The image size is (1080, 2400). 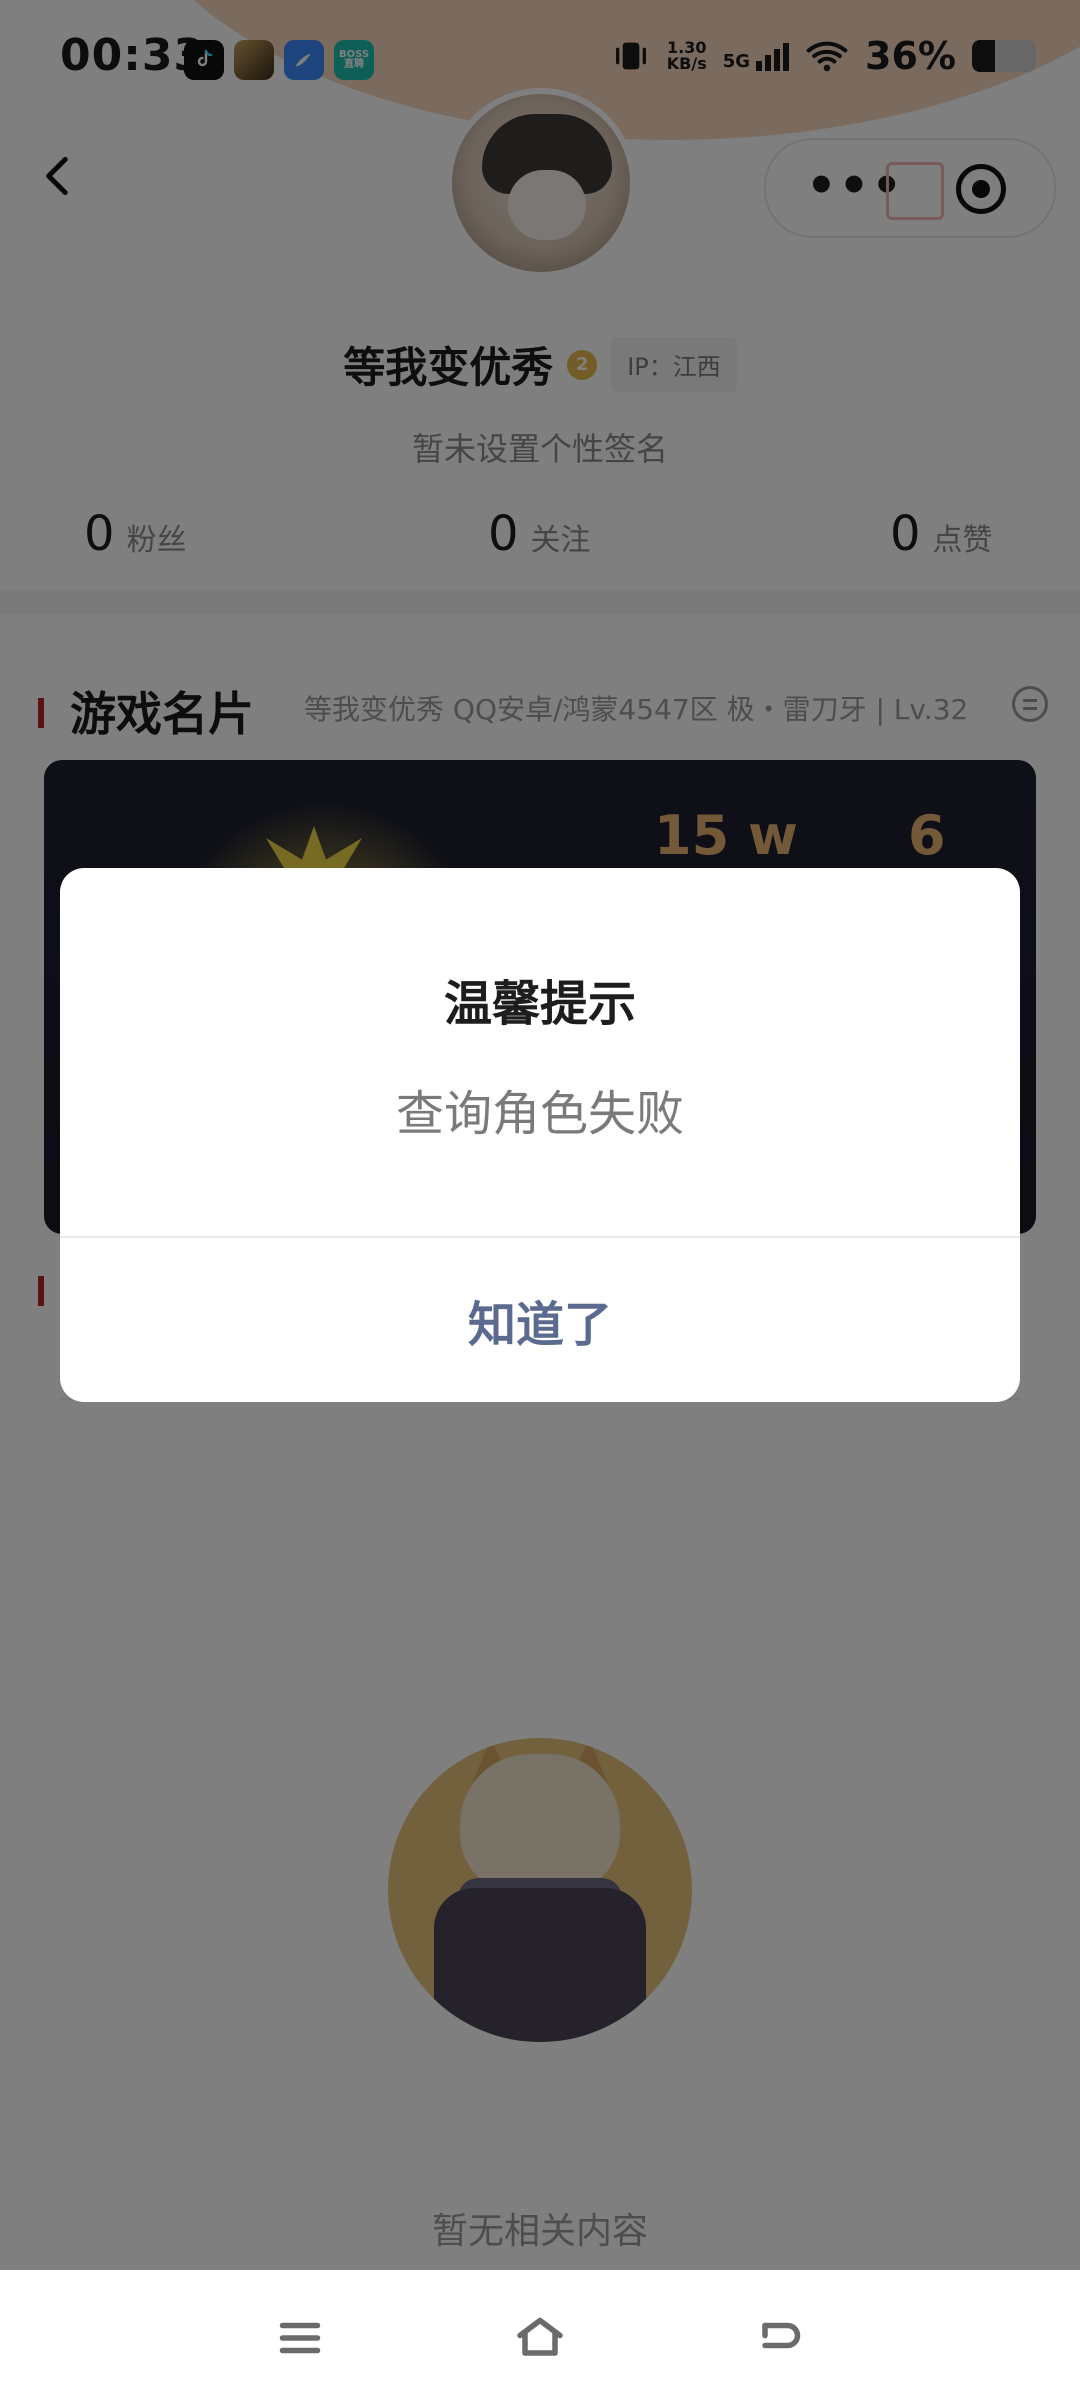 I want to click on system-nav-bar, so click(x=540, y=2335).